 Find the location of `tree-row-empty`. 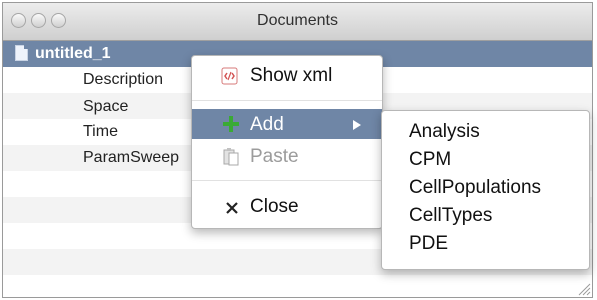

tree-row-empty is located at coordinates (297, 286).